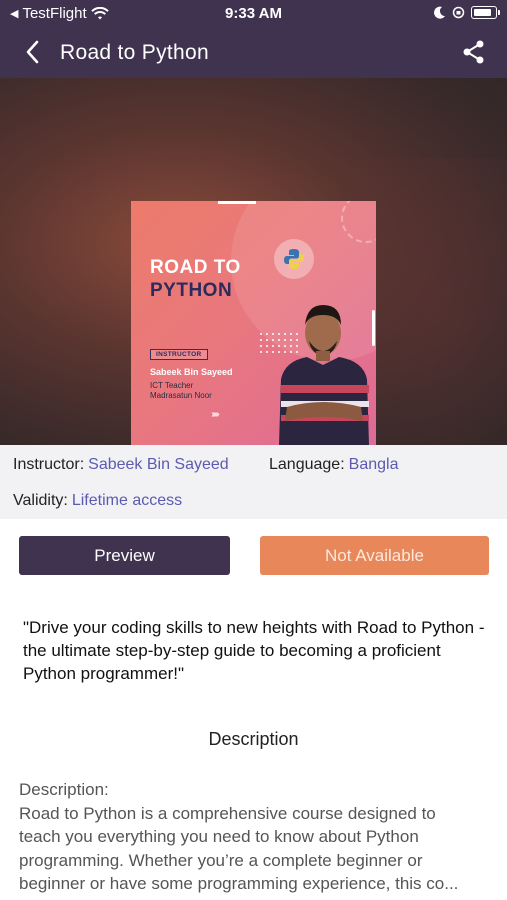  I want to click on moon-icon, so click(439, 12).